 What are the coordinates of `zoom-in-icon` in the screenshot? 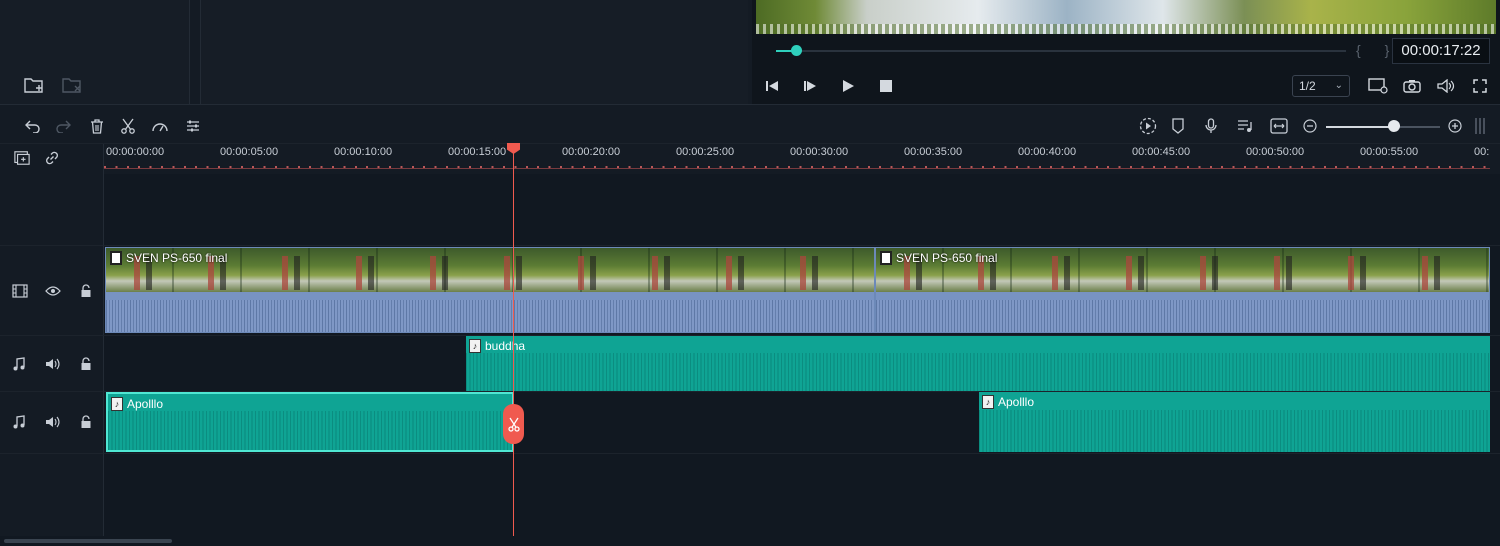 It's located at (1455, 126).